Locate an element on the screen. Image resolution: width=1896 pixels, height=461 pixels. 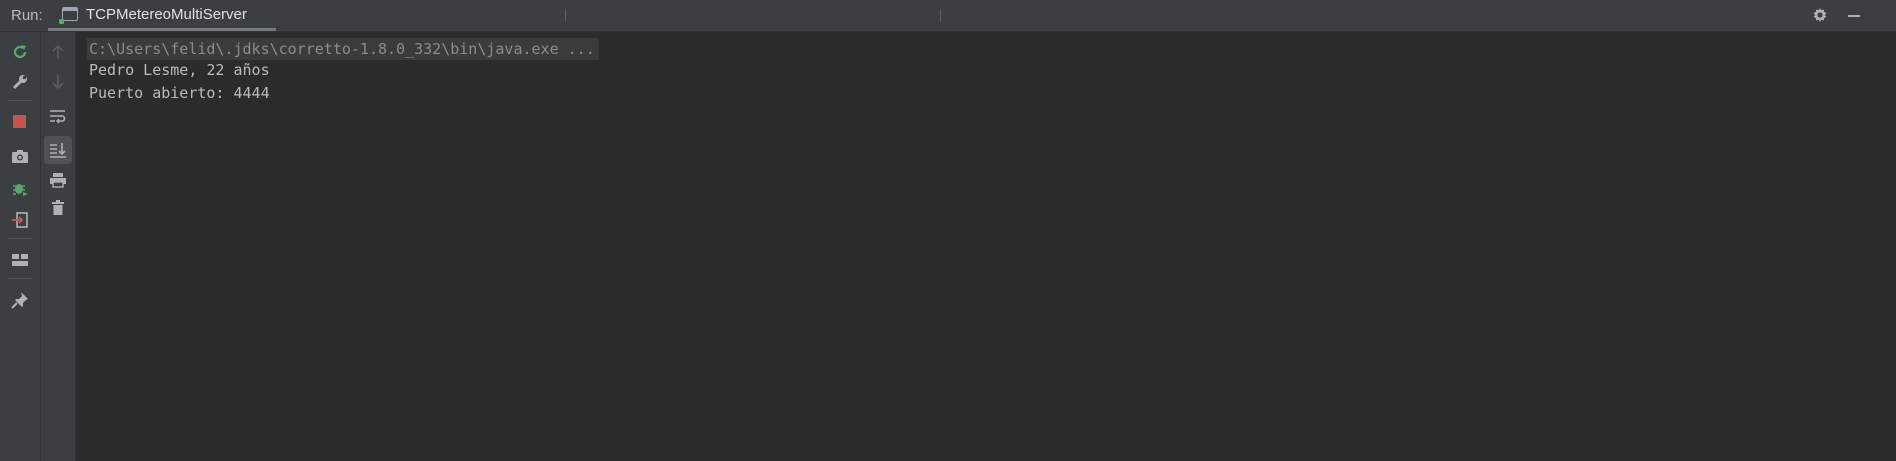
pin-tab-button is located at coordinates (20, 300).